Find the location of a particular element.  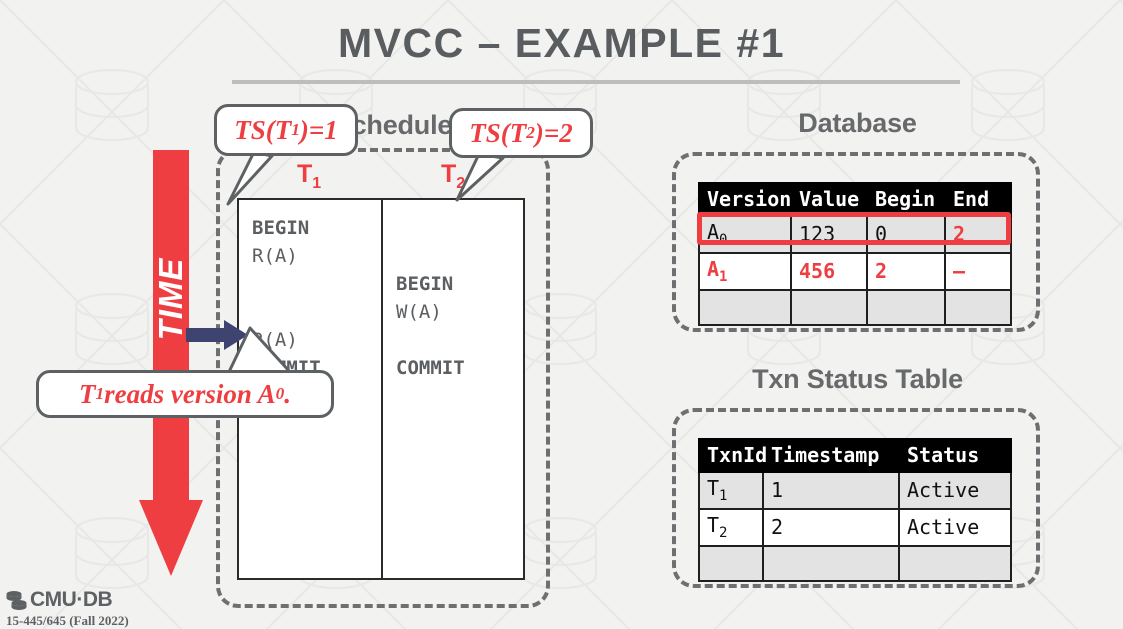

txn-status-heading: Txn Status Table is located at coordinates (857, 379).